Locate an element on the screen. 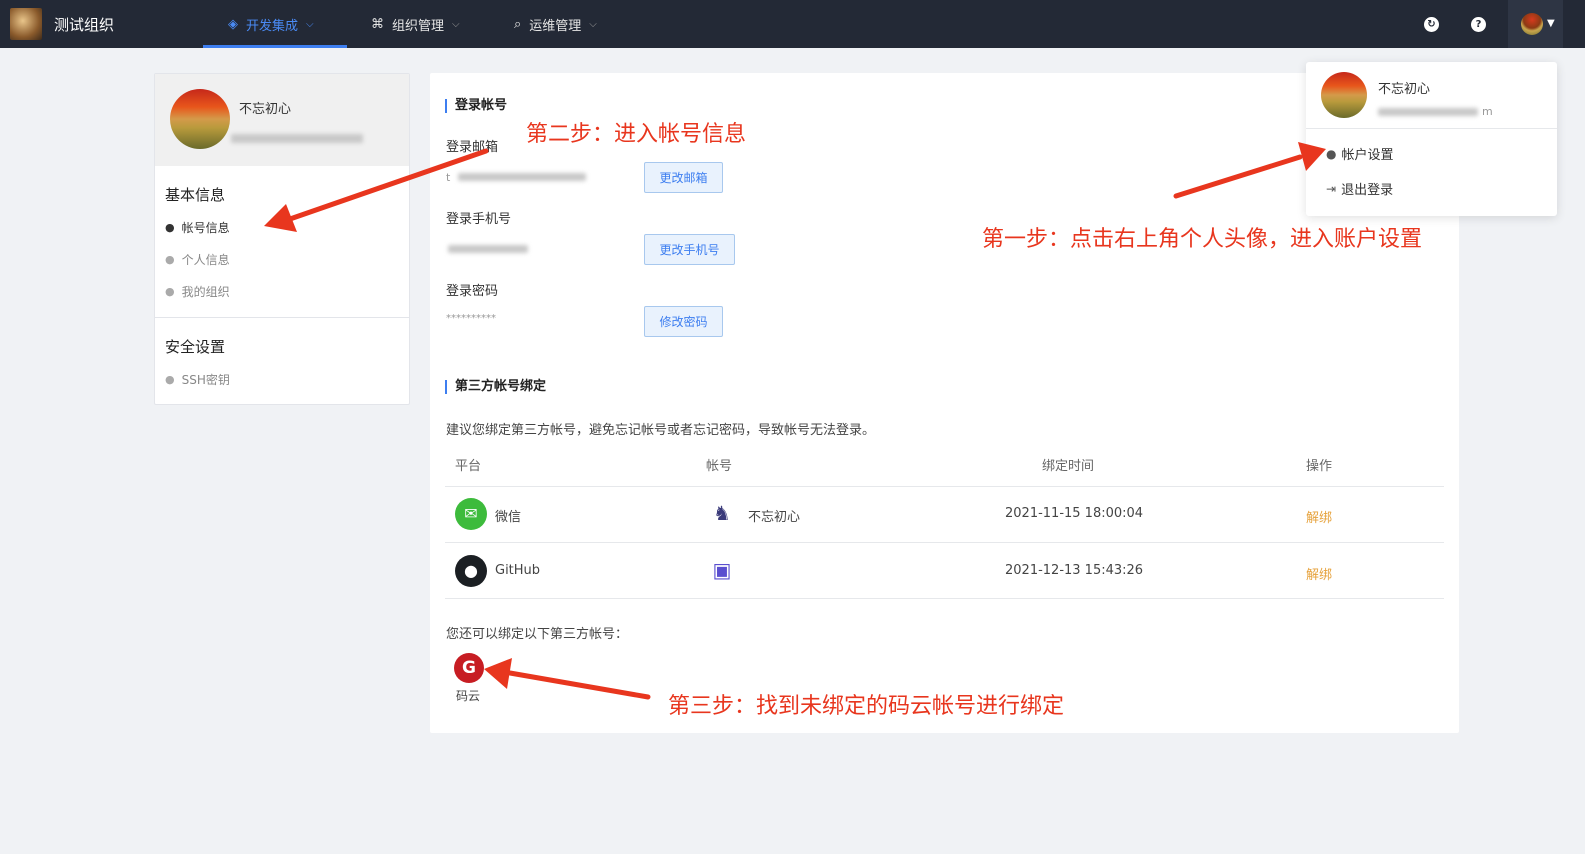 The width and height of the screenshot is (1585, 854). login-account-title: 登录帐号 is located at coordinates (476, 106).